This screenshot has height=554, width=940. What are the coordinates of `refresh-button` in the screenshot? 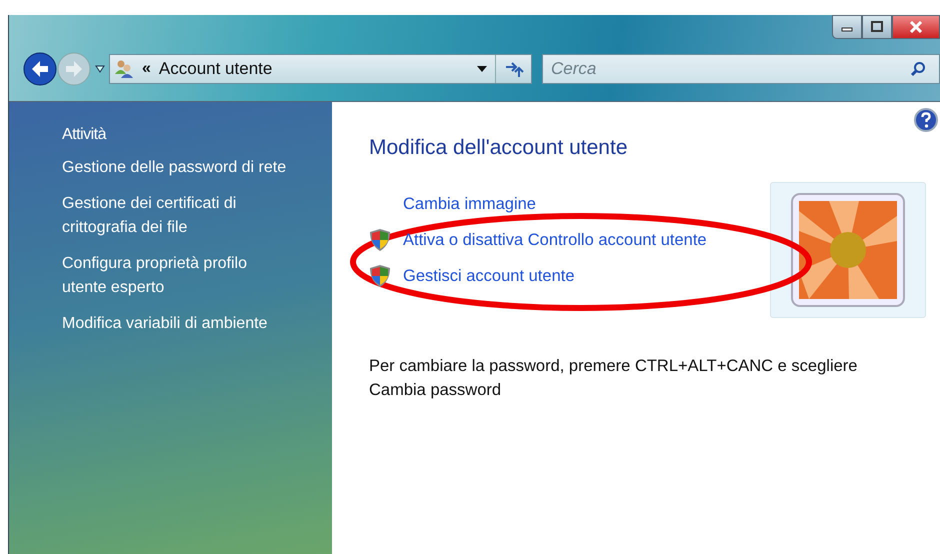 It's located at (513, 69).